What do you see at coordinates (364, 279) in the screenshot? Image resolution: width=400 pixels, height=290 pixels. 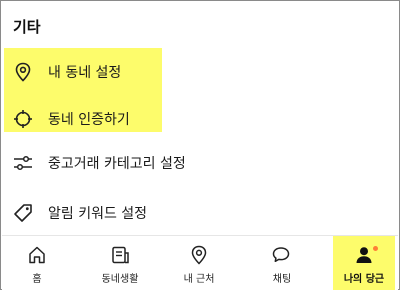 I see `tab-label: 나의 당근` at bounding box center [364, 279].